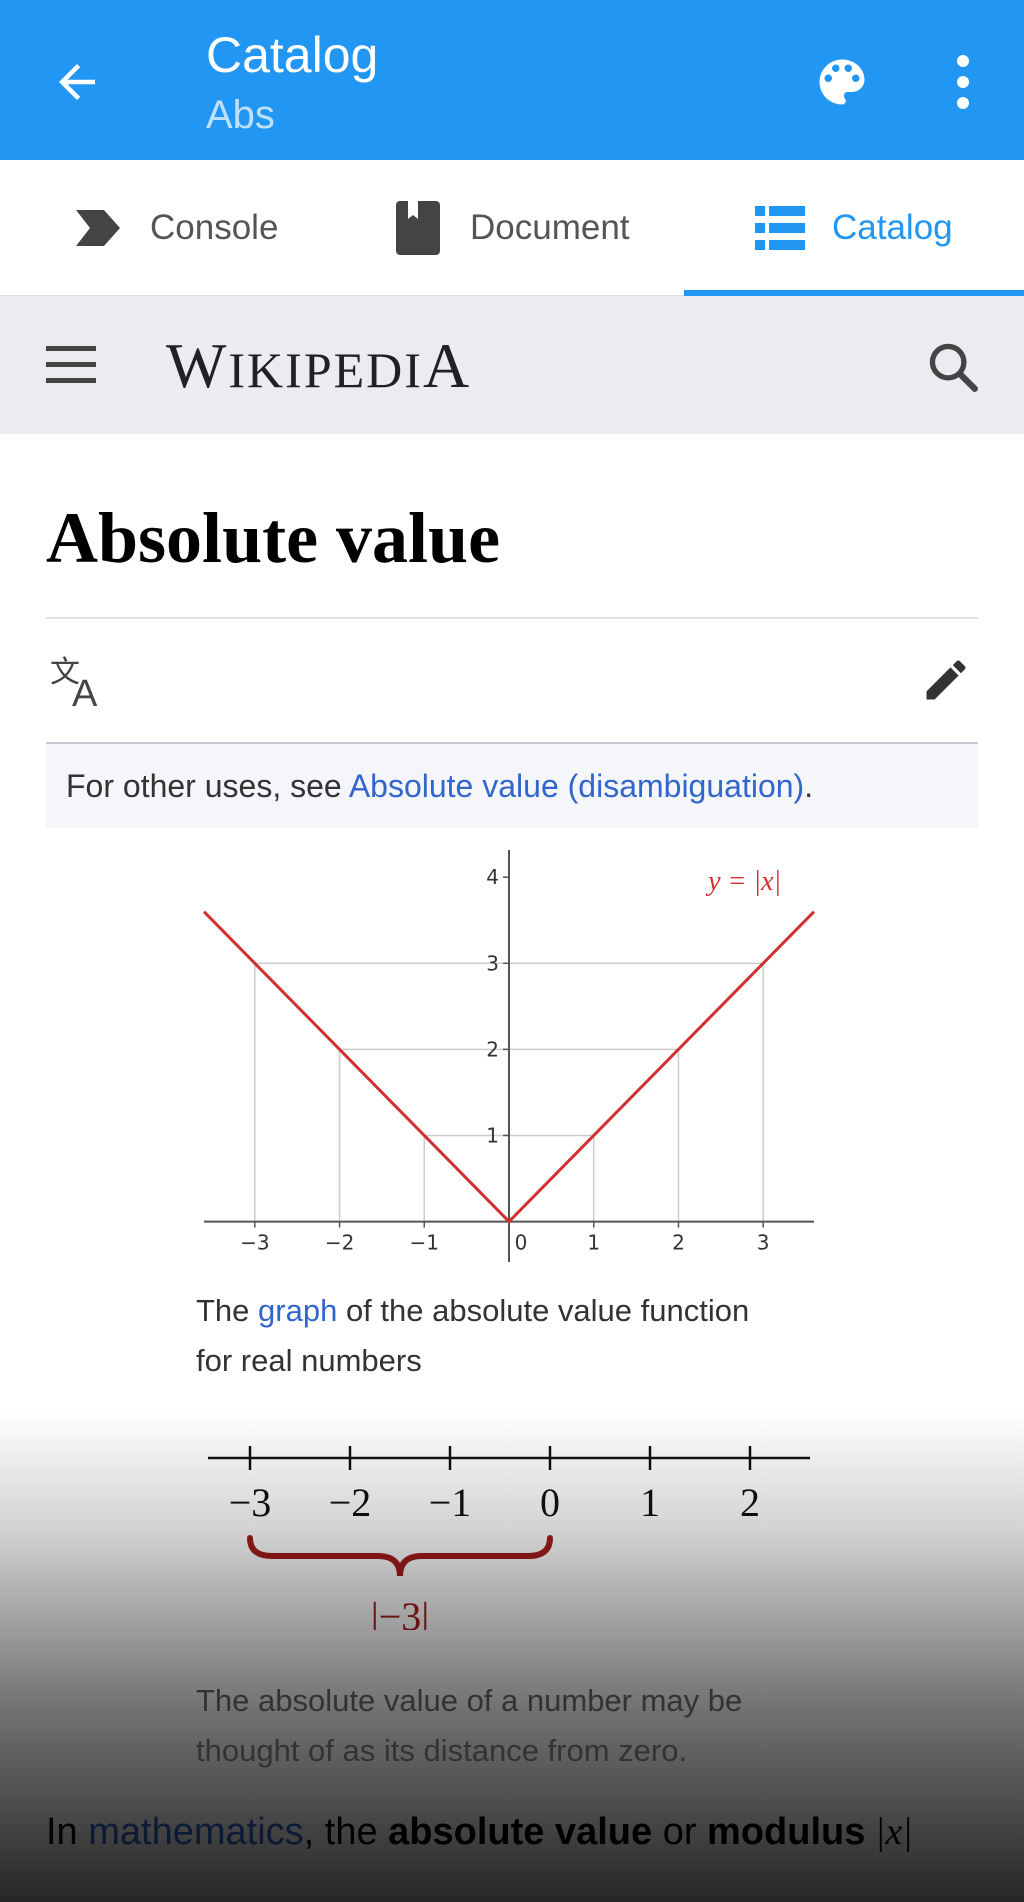 This screenshot has height=1902, width=1024. What do you see at coordinates (550, 227) in the screenshot?
I see `tab-document-label: Document` at bounding box center [550, 227].